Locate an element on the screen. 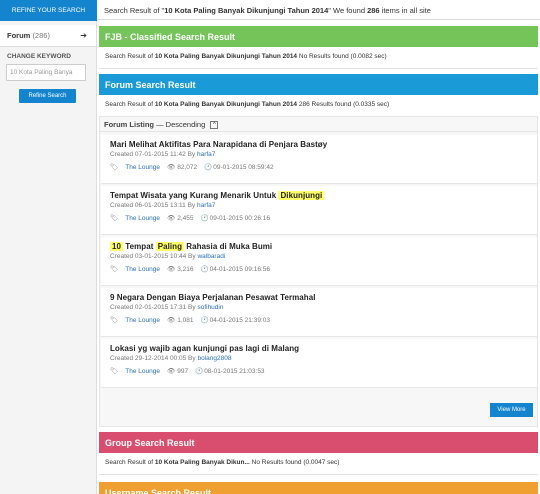 This screenshot has width=540, height=494. listing-label: Forum Listing is located at coordinates (129, 124).